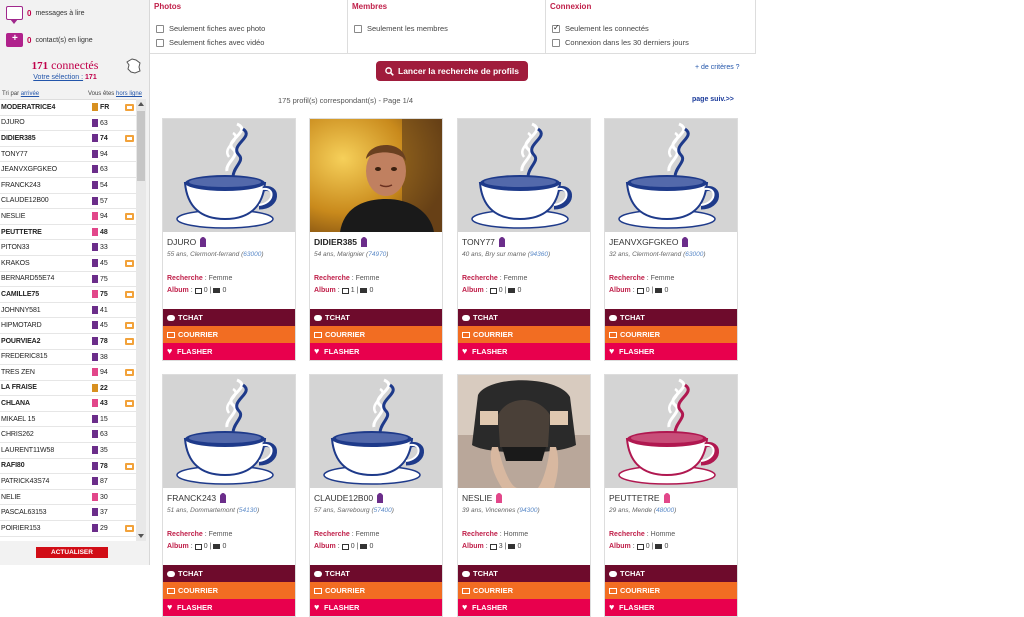 The height and width of the screenshot is (617, 1024). I want to click on user-list-item: CHLANA 43, so click(68, 404).